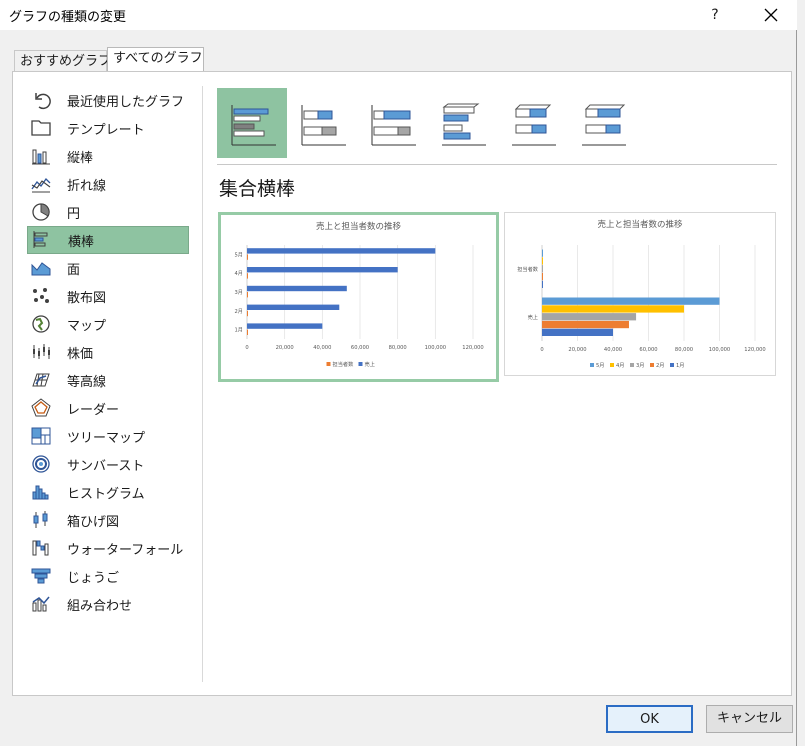  I want to click on category-label: 担当者数, so click(528, 269).